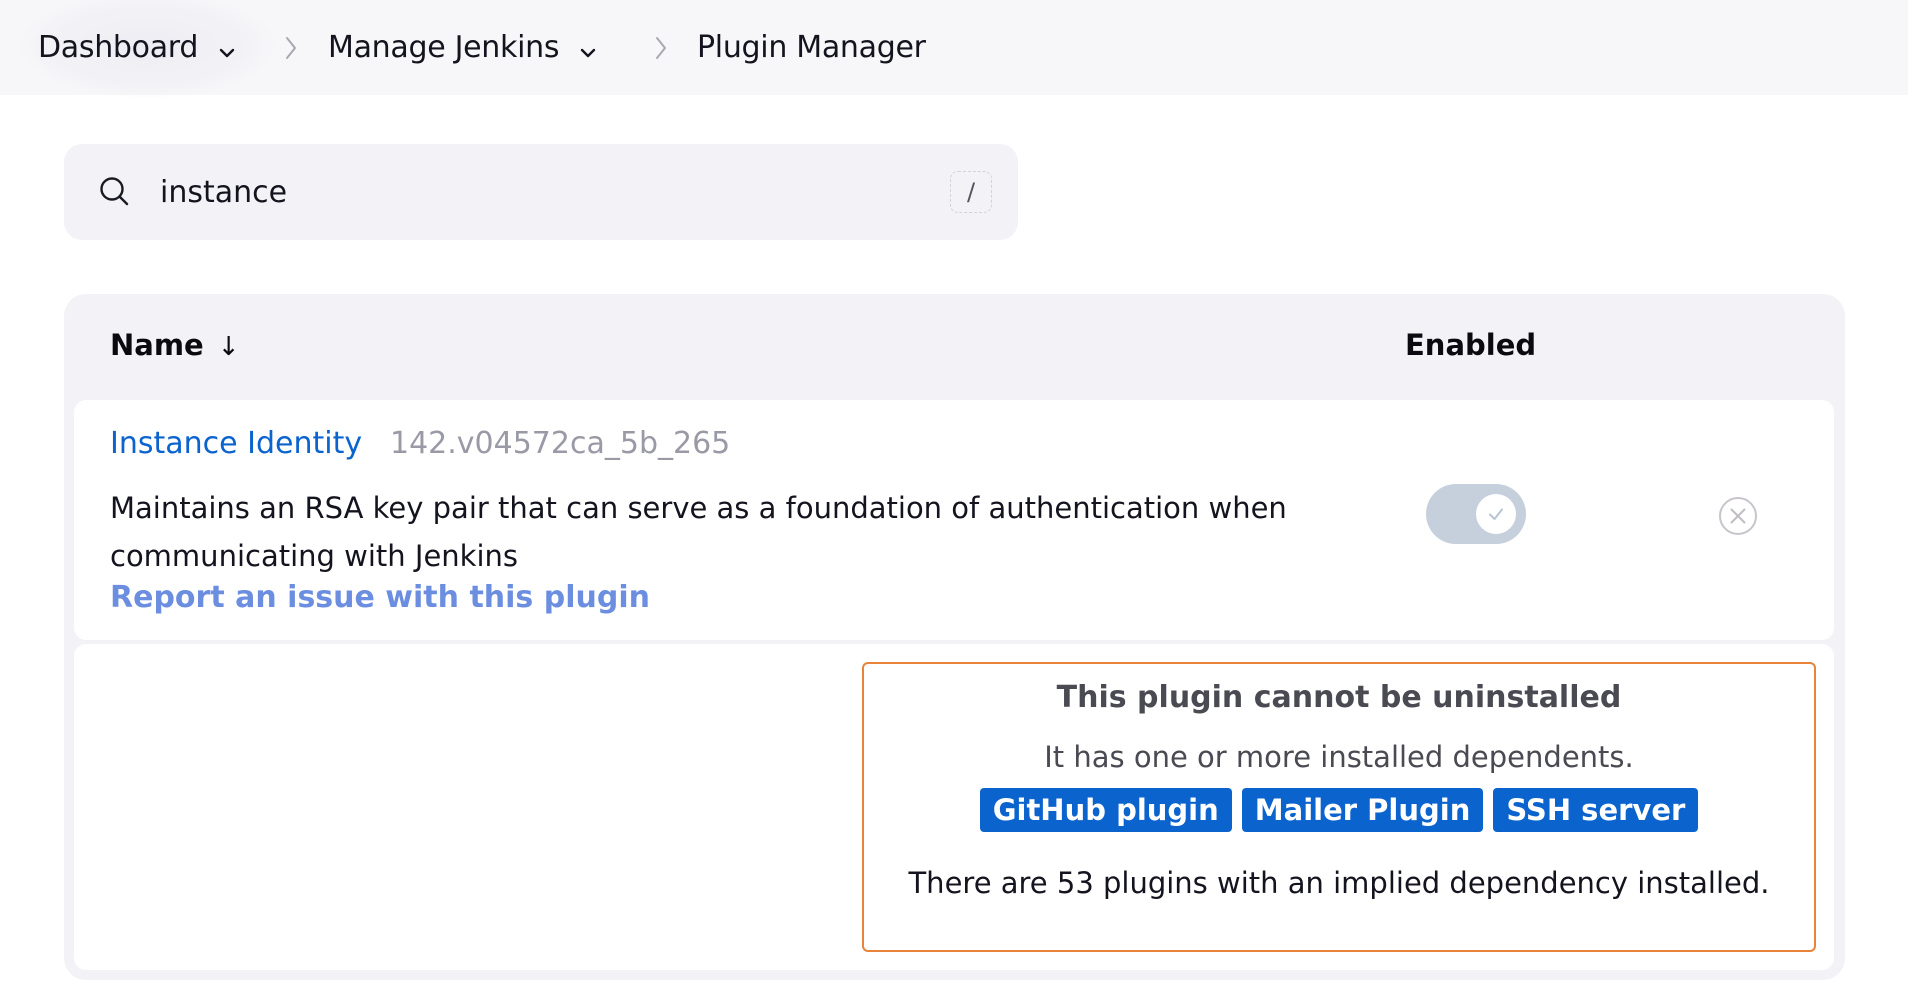  Describe the element at coordinates (1339, 697) in the screenshot. I see `notice-title: This plugin cannot be uninstalled` at that location.